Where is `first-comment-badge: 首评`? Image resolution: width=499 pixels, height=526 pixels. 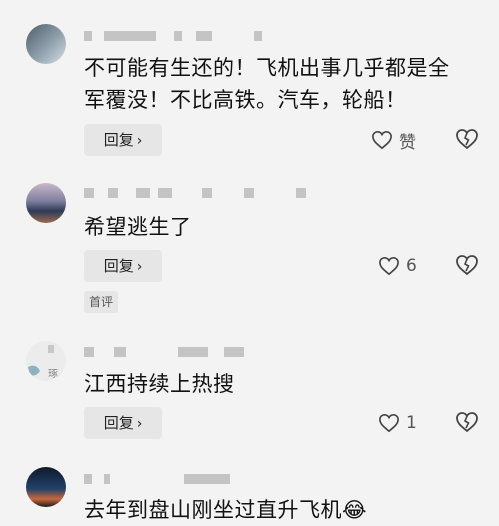
first-comment-badge: 首评 is located at coordinates (101, 302).